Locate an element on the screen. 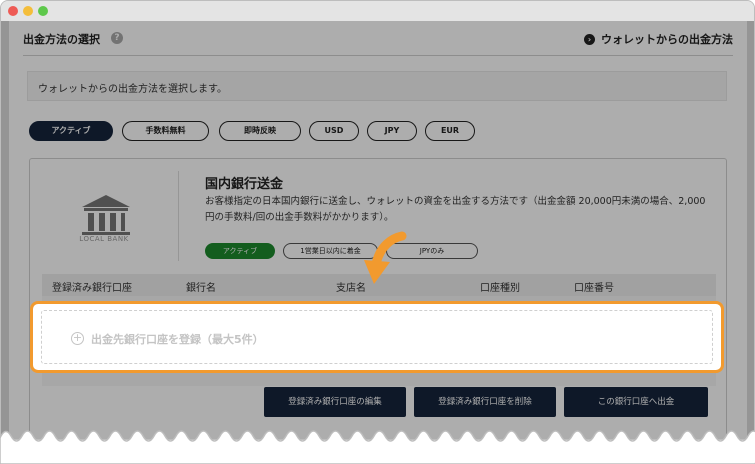 The height and width of the screenshot is (464, 755). pointer-arrow-icon is located at coordinates (385, 257).